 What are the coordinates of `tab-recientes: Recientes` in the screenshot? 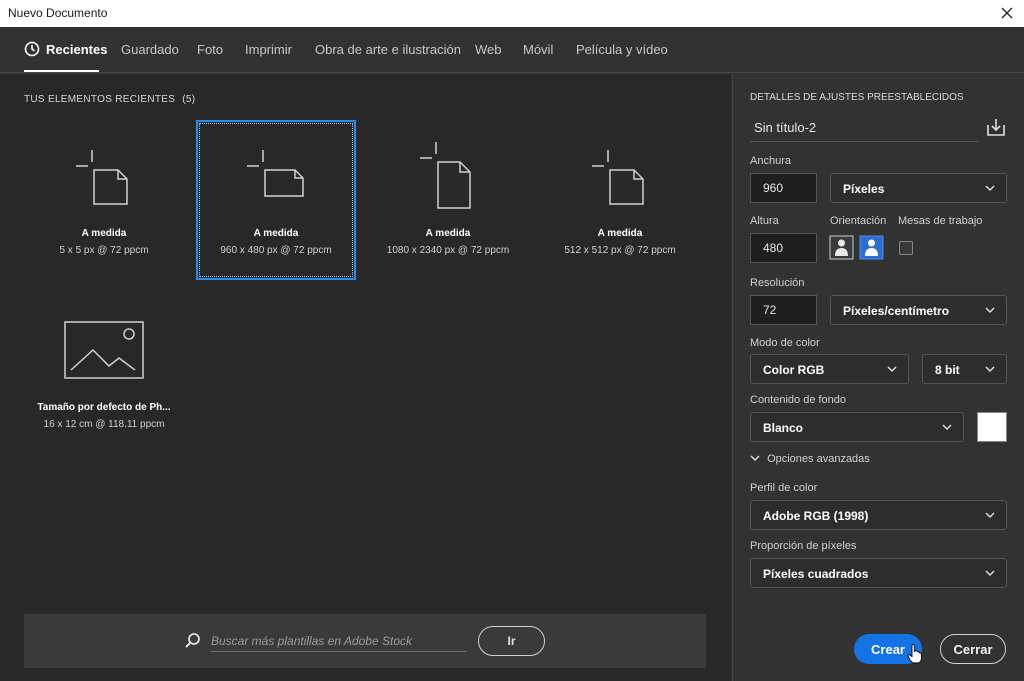 It's located at (76, 49).